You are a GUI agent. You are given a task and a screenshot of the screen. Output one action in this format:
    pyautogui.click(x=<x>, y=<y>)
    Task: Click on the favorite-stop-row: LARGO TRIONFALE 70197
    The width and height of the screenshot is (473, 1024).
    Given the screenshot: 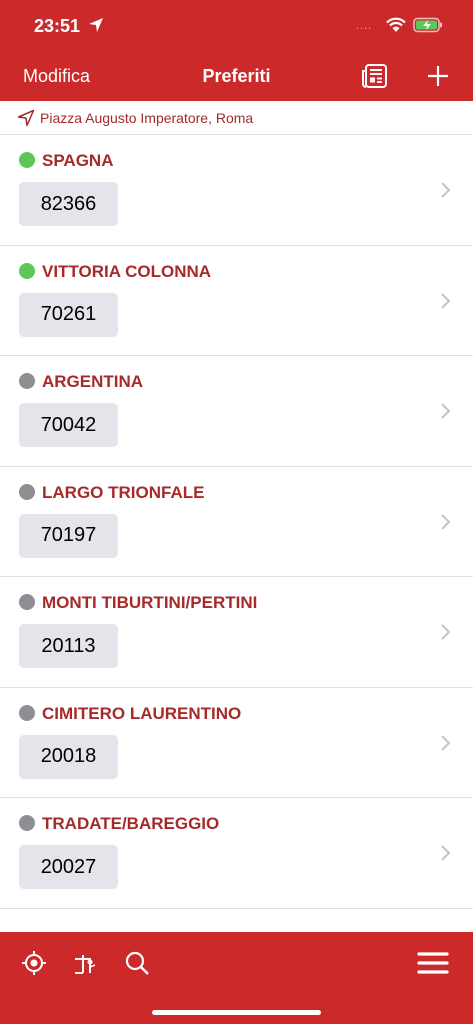 What is the action you would take?
    pyautogui.click(x=236, y=522)
    